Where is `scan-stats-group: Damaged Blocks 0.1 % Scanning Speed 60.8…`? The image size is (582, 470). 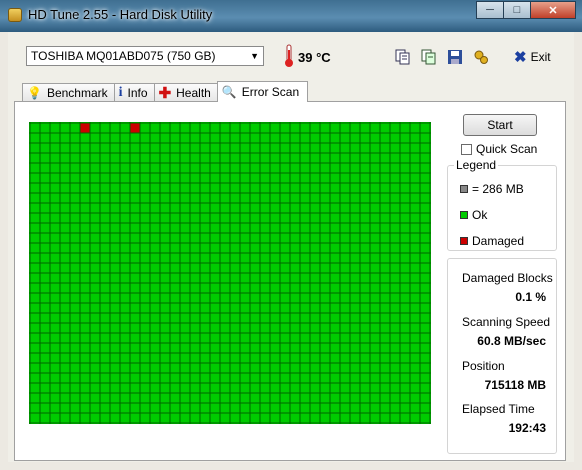 scan-stats-group: Damaged Blocks 0.1 % Scanning Speed 60.8… is located at coordinates (502, 356).